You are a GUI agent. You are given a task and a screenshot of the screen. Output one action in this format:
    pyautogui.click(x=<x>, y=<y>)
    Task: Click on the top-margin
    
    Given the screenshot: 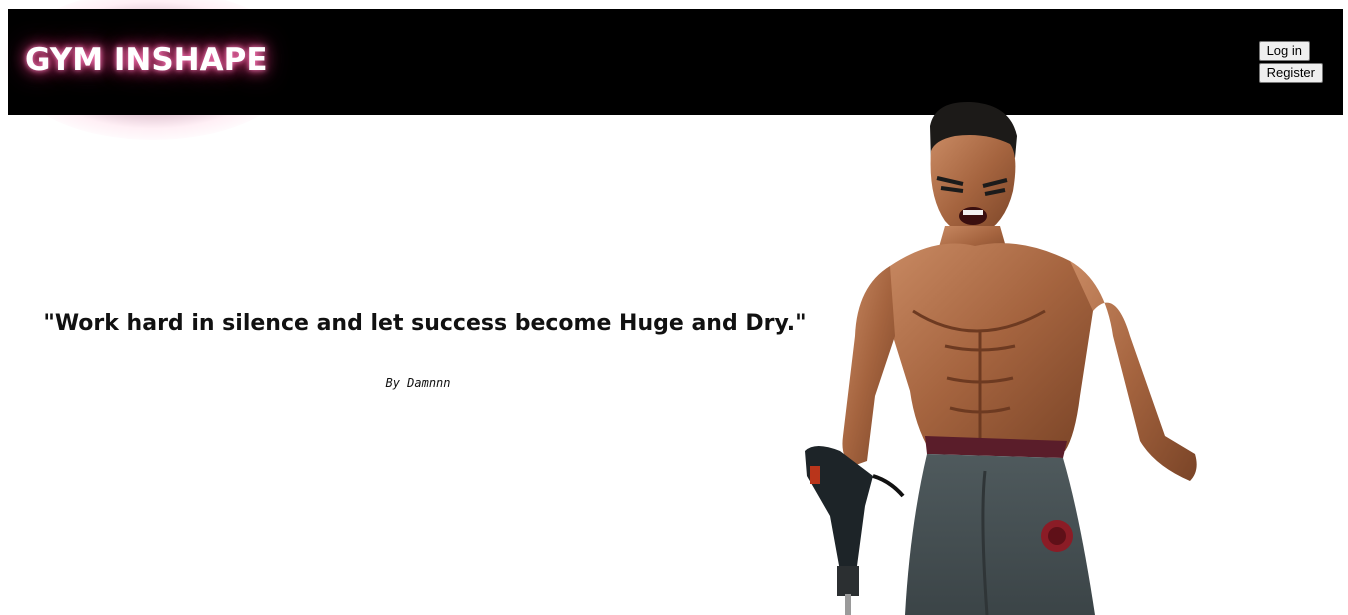 What is the action you would take?
    pyautogui.click(x=674, y=4)
    